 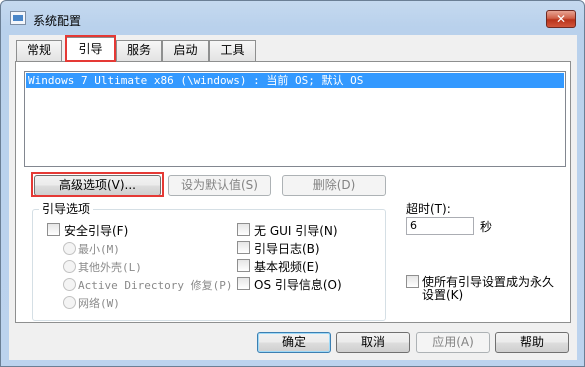 I want to click on minimal-radio, so click(x=69, y=248).